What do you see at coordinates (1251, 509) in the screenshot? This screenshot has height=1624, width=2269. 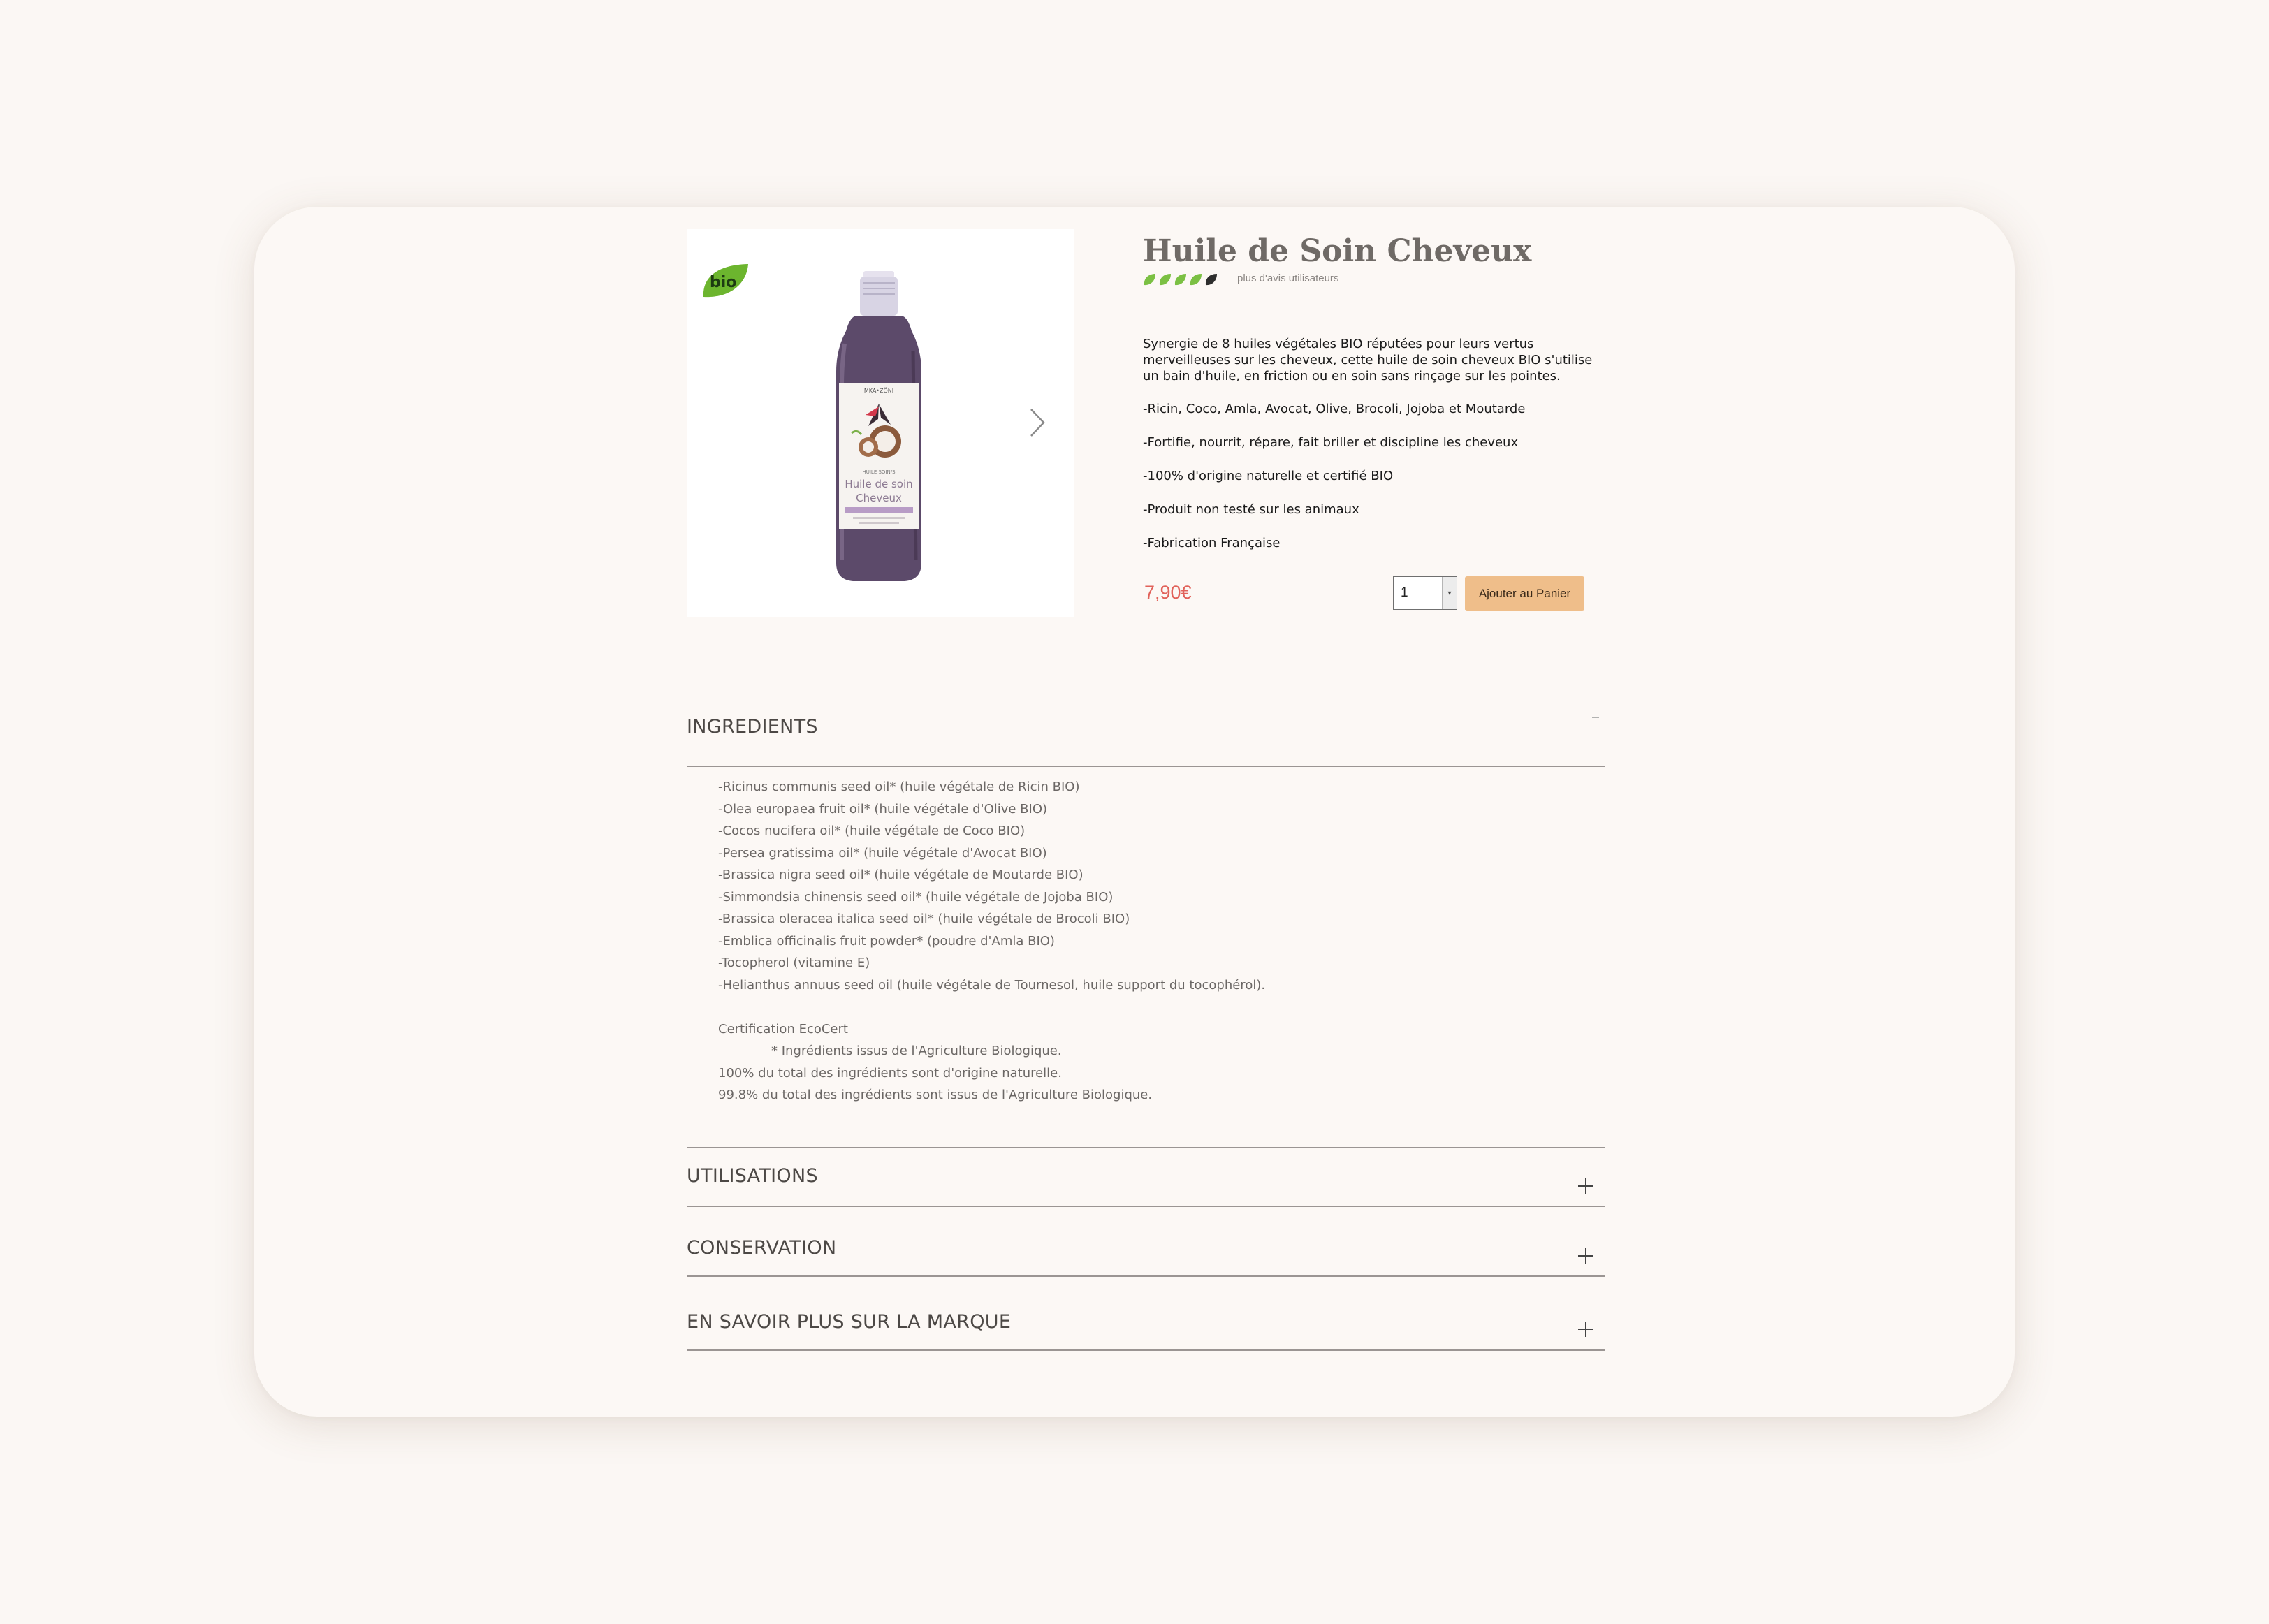 I see `feature-item: -Produit non testé sur les animaux` at bounding box center [1251, 509].